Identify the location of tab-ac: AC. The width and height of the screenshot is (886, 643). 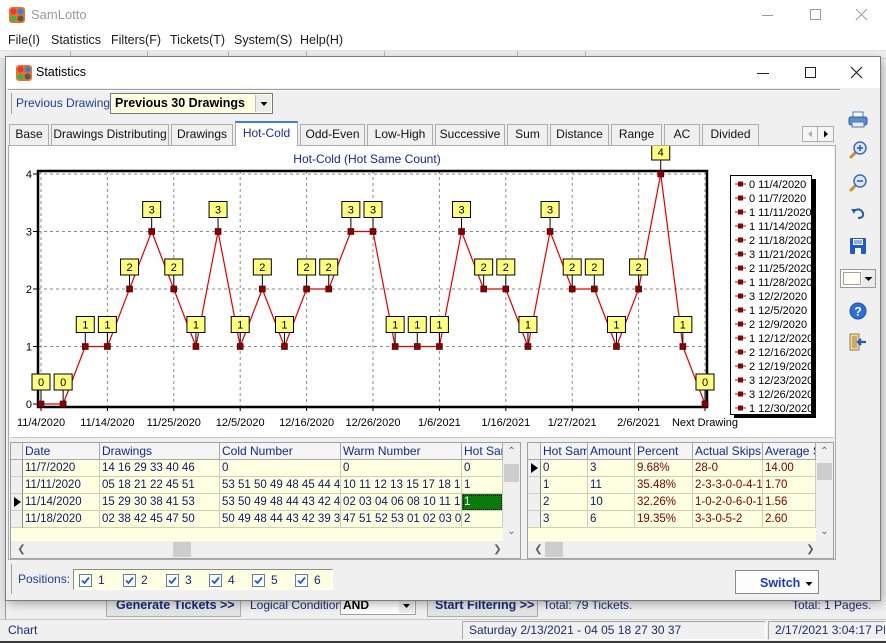
(682, 134).